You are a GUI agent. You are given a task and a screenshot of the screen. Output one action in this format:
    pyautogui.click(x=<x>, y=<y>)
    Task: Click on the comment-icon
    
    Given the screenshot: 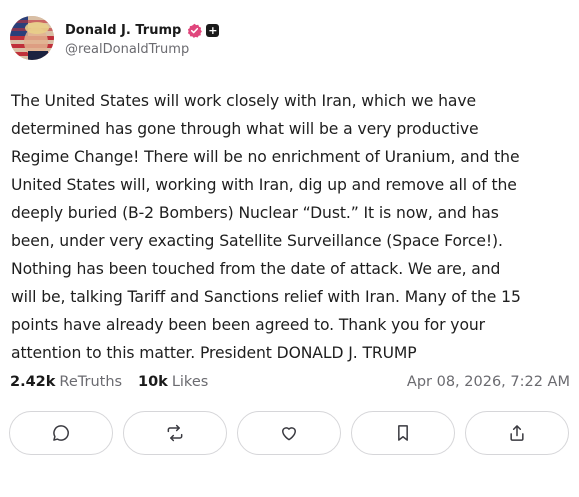 What is the action you would take?
    pyautogui.click(x=61, y=433)
    